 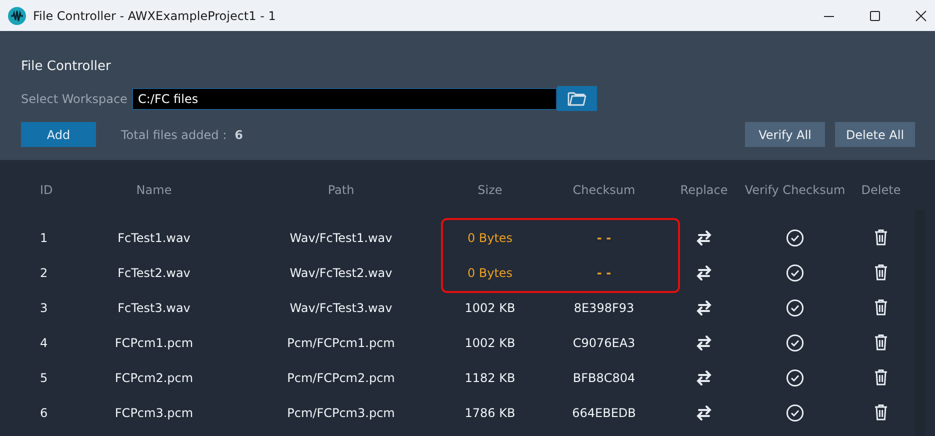 What do you see at coordinates (795, 190) in the screenshot?
I see `column-header: Verify Checksum` at bounding box center [795, 190].